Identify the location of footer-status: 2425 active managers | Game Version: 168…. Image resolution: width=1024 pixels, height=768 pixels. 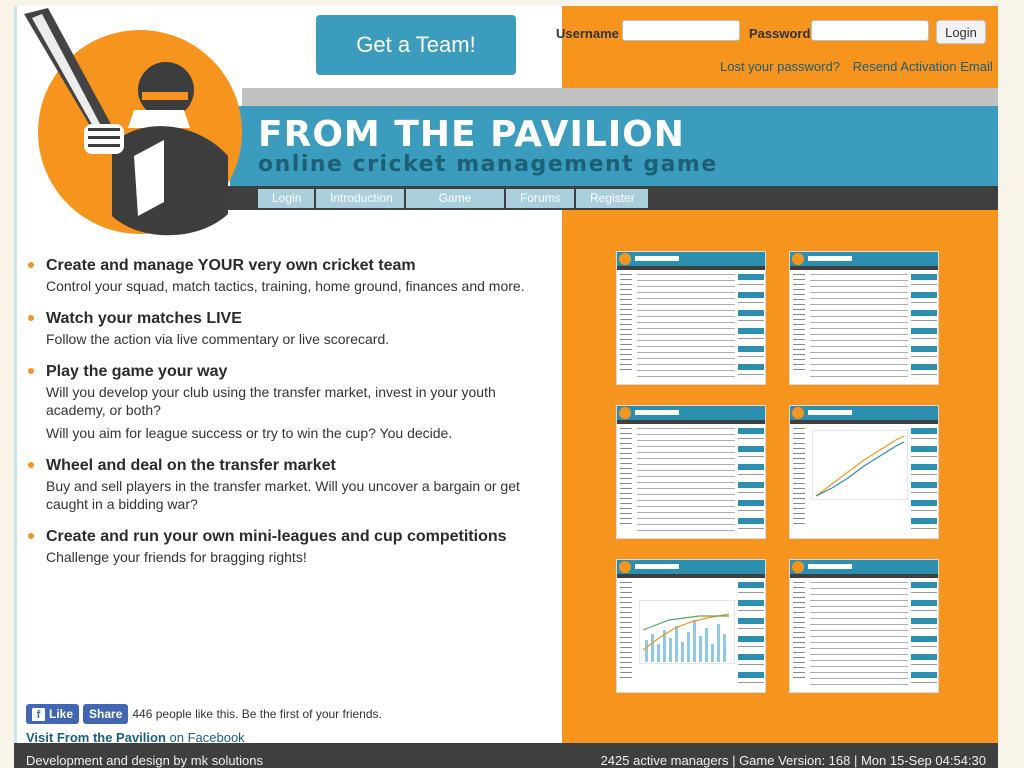
(793, 760).